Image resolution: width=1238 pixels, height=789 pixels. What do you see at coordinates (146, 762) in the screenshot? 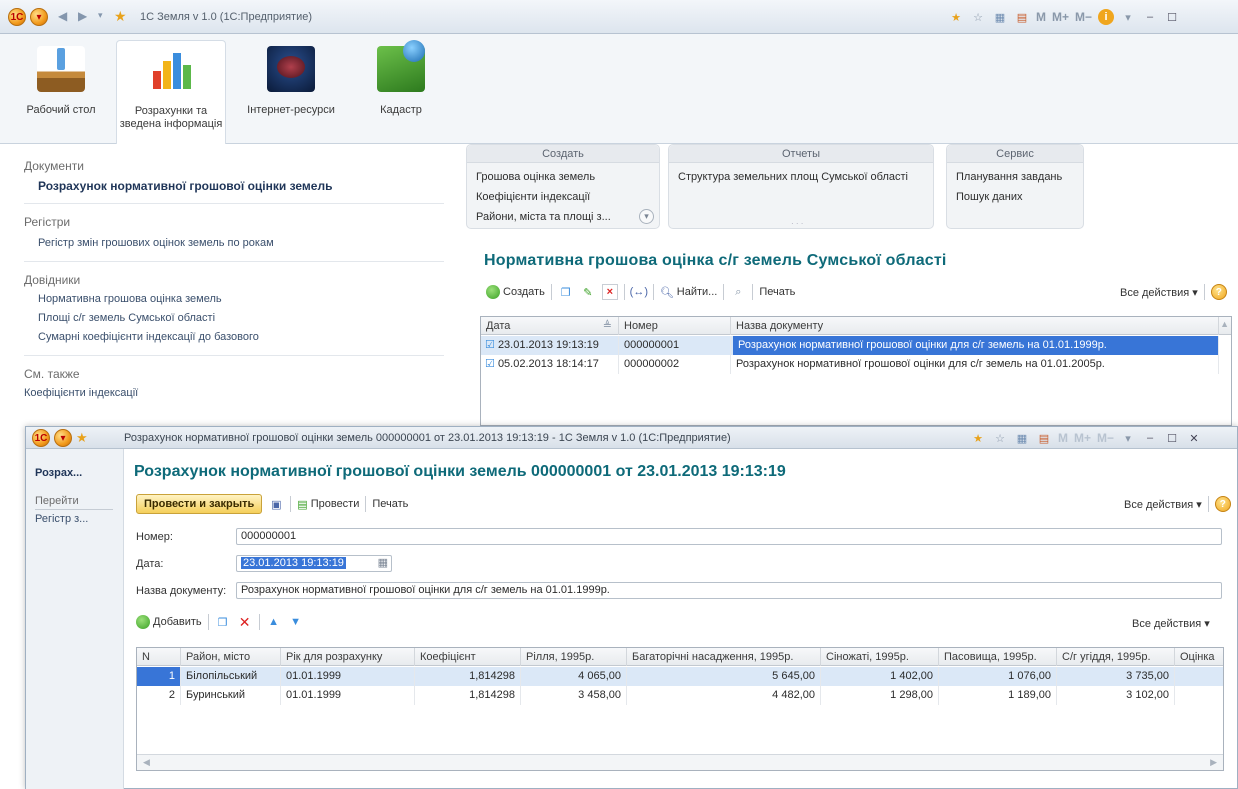
I see `scroll-left-icon: ◀` at bounding box center [146, 762].